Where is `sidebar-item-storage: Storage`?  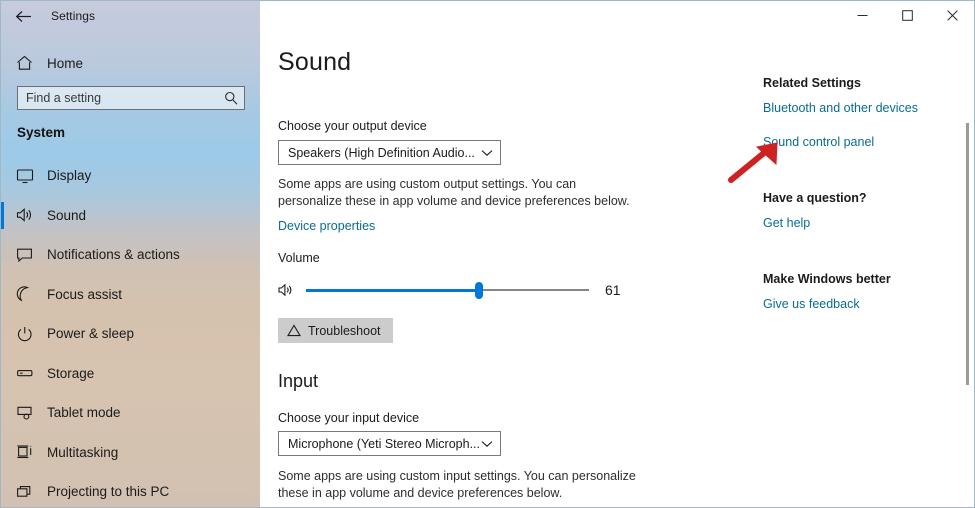
sidebar-item-storage: Storage is located at coordinates (130, 374).